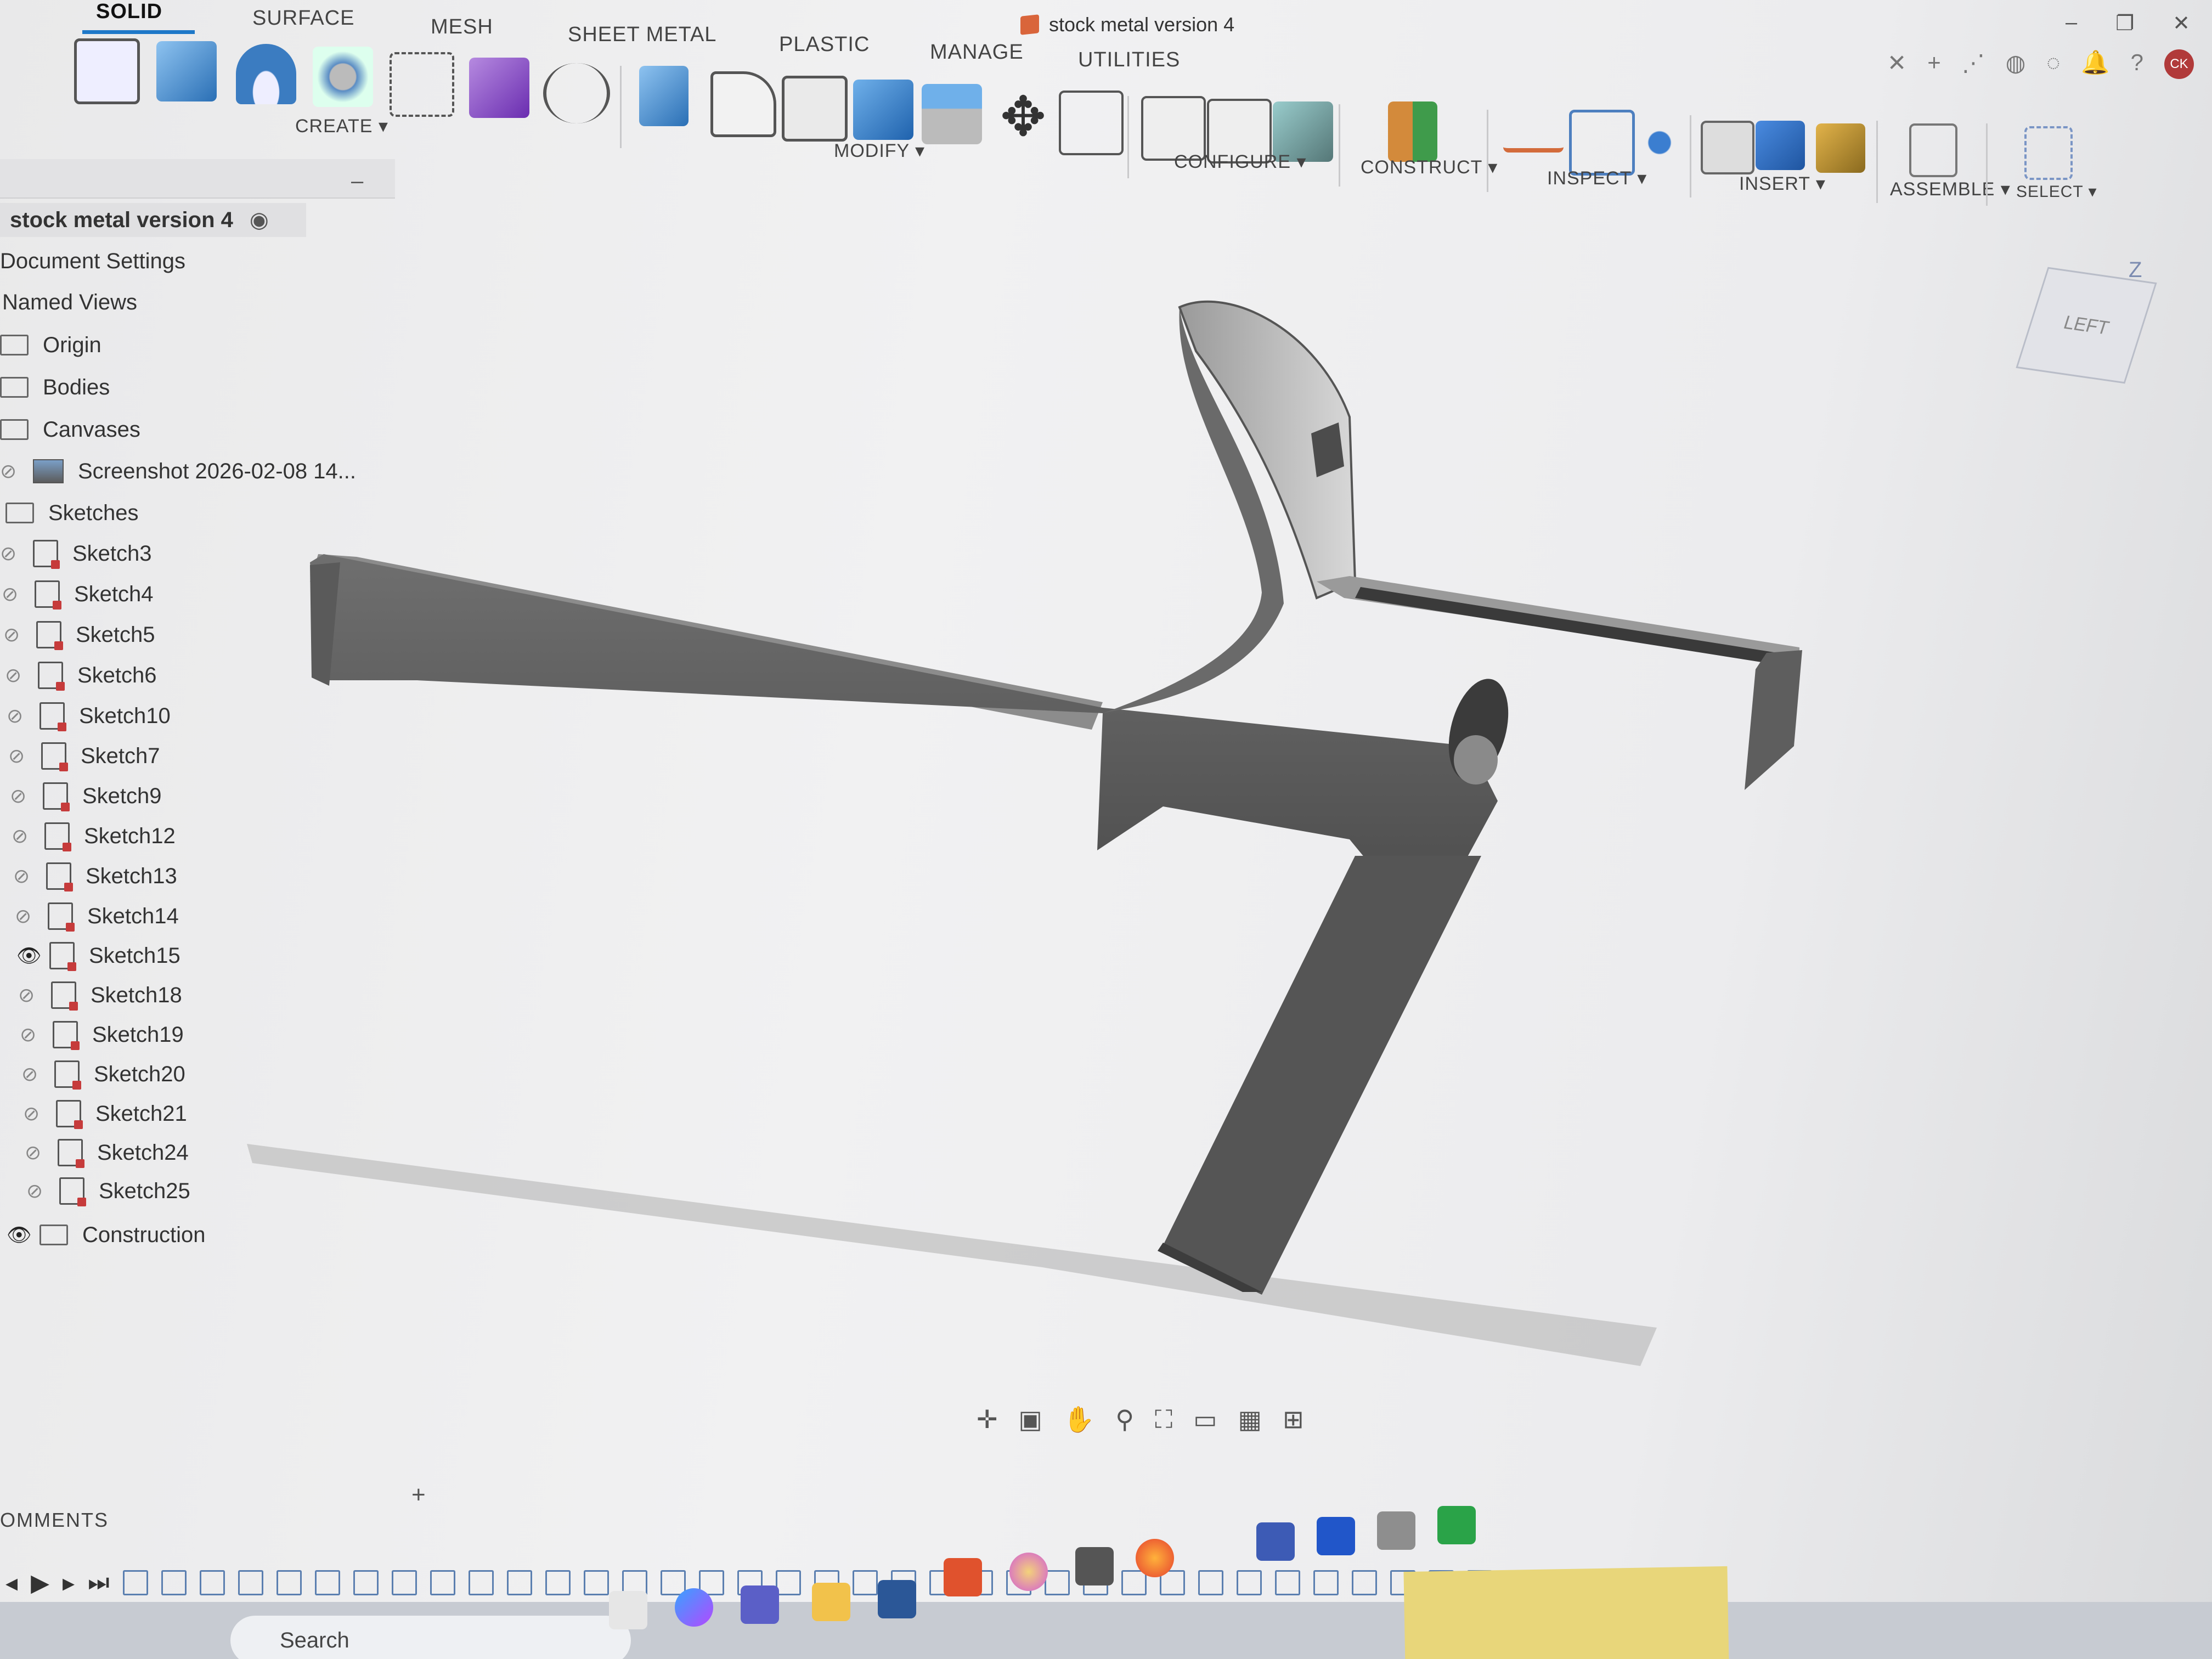 The height and width of the screenshot is (1659, 2212). Describe the element at coordinates (1028, 1572) in the screenshot. I see `photos-icon` at that location.